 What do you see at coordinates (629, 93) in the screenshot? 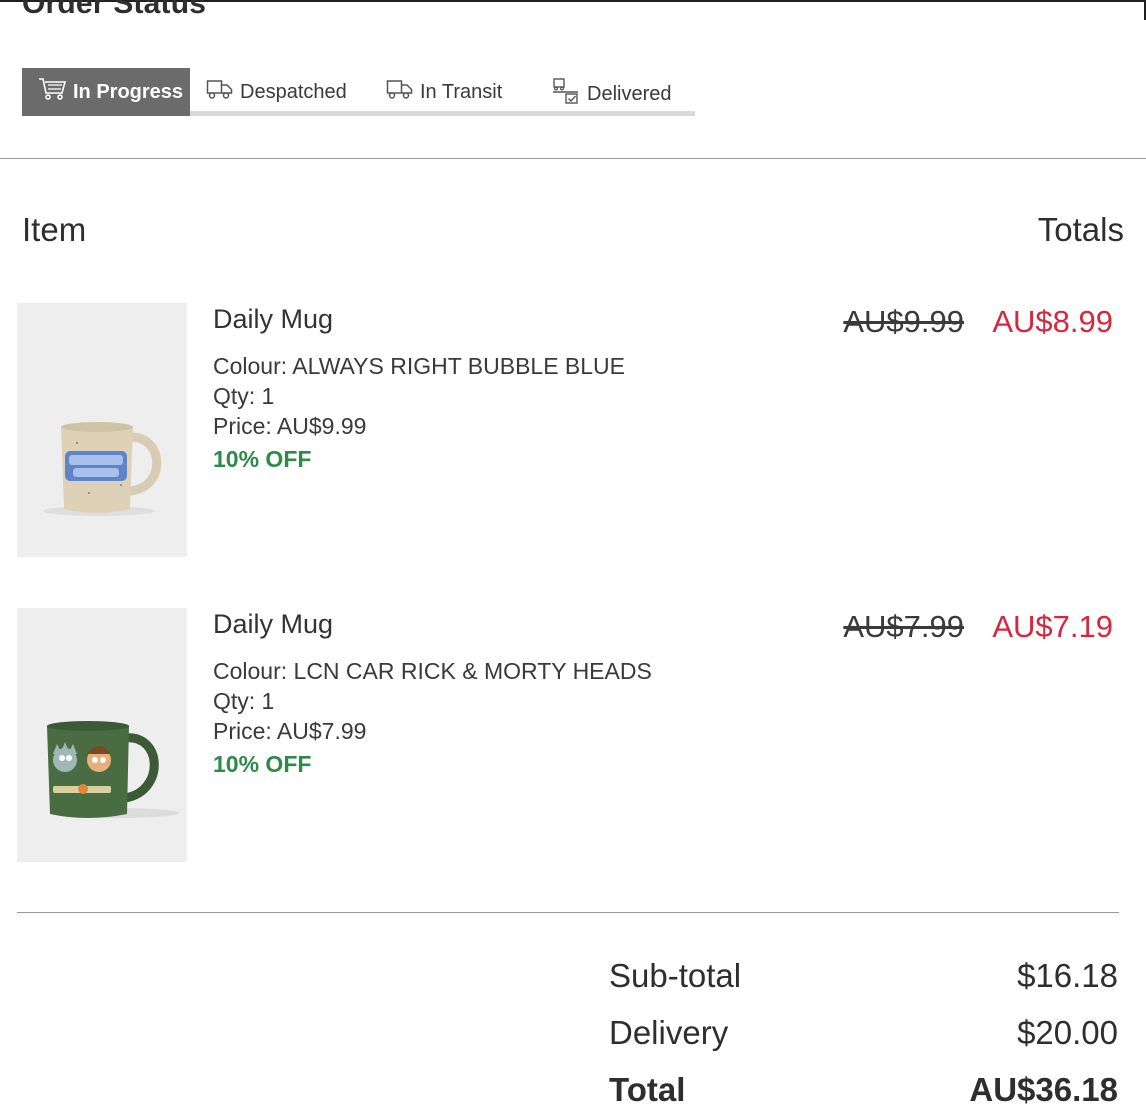
I see `tab-label: Delivered` at bounding box center [629, 93].